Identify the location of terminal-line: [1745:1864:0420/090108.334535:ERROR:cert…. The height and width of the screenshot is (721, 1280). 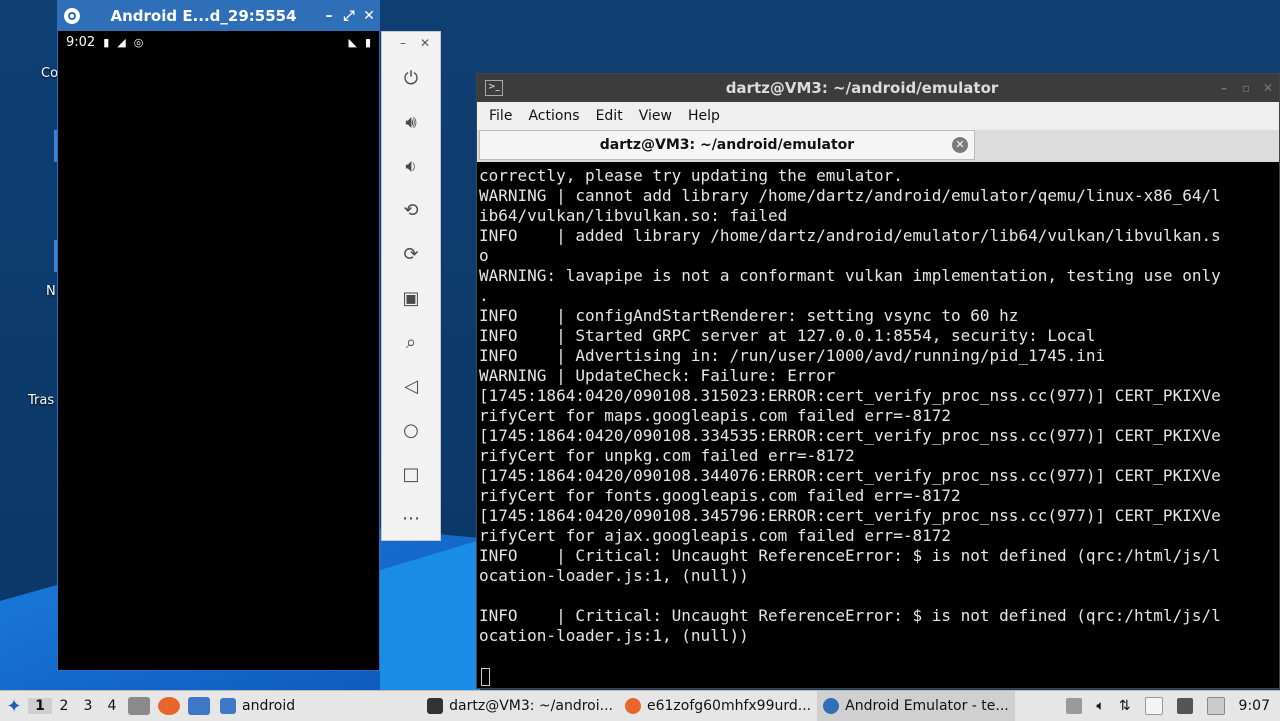
(850, 435).